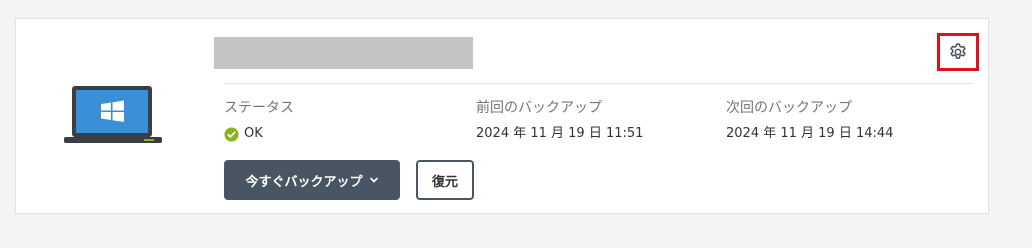 The image size is (1032, 248). I want to click on next-backup-value: 2024 年 11 月 19 日 14:44, so click(810, 133).